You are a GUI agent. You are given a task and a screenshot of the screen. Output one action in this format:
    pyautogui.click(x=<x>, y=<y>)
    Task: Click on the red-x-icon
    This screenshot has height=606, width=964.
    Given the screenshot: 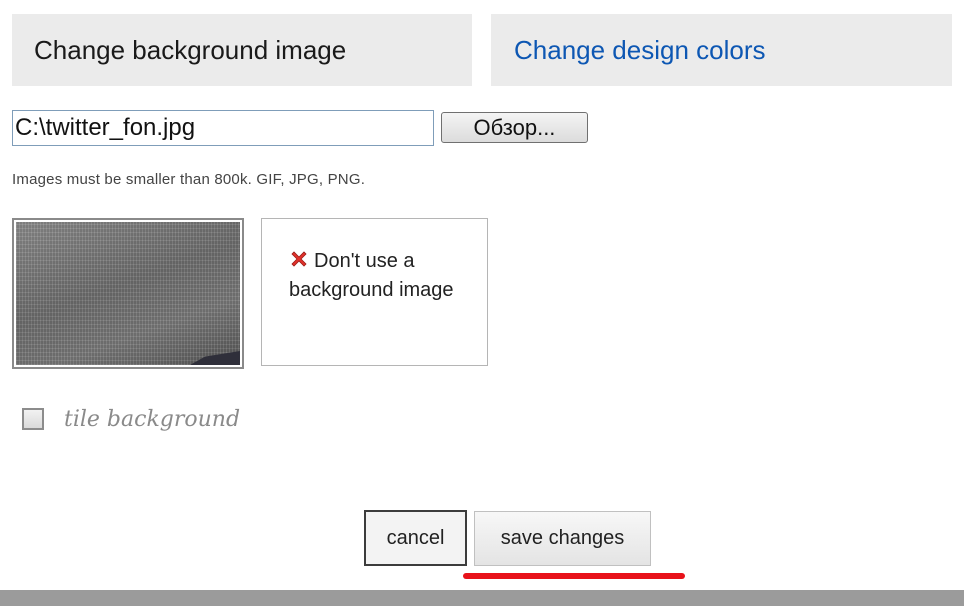 What is the action you would take?
    pyautogui.click(x=299, y=259)
    